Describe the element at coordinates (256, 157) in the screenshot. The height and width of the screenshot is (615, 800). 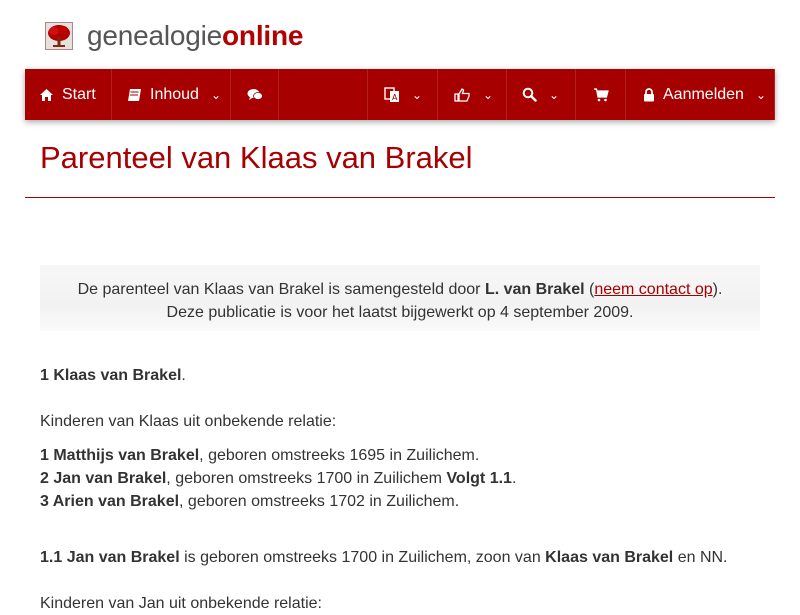
I see `page-title: Parenteel van Klaas van Brakel` at that location.